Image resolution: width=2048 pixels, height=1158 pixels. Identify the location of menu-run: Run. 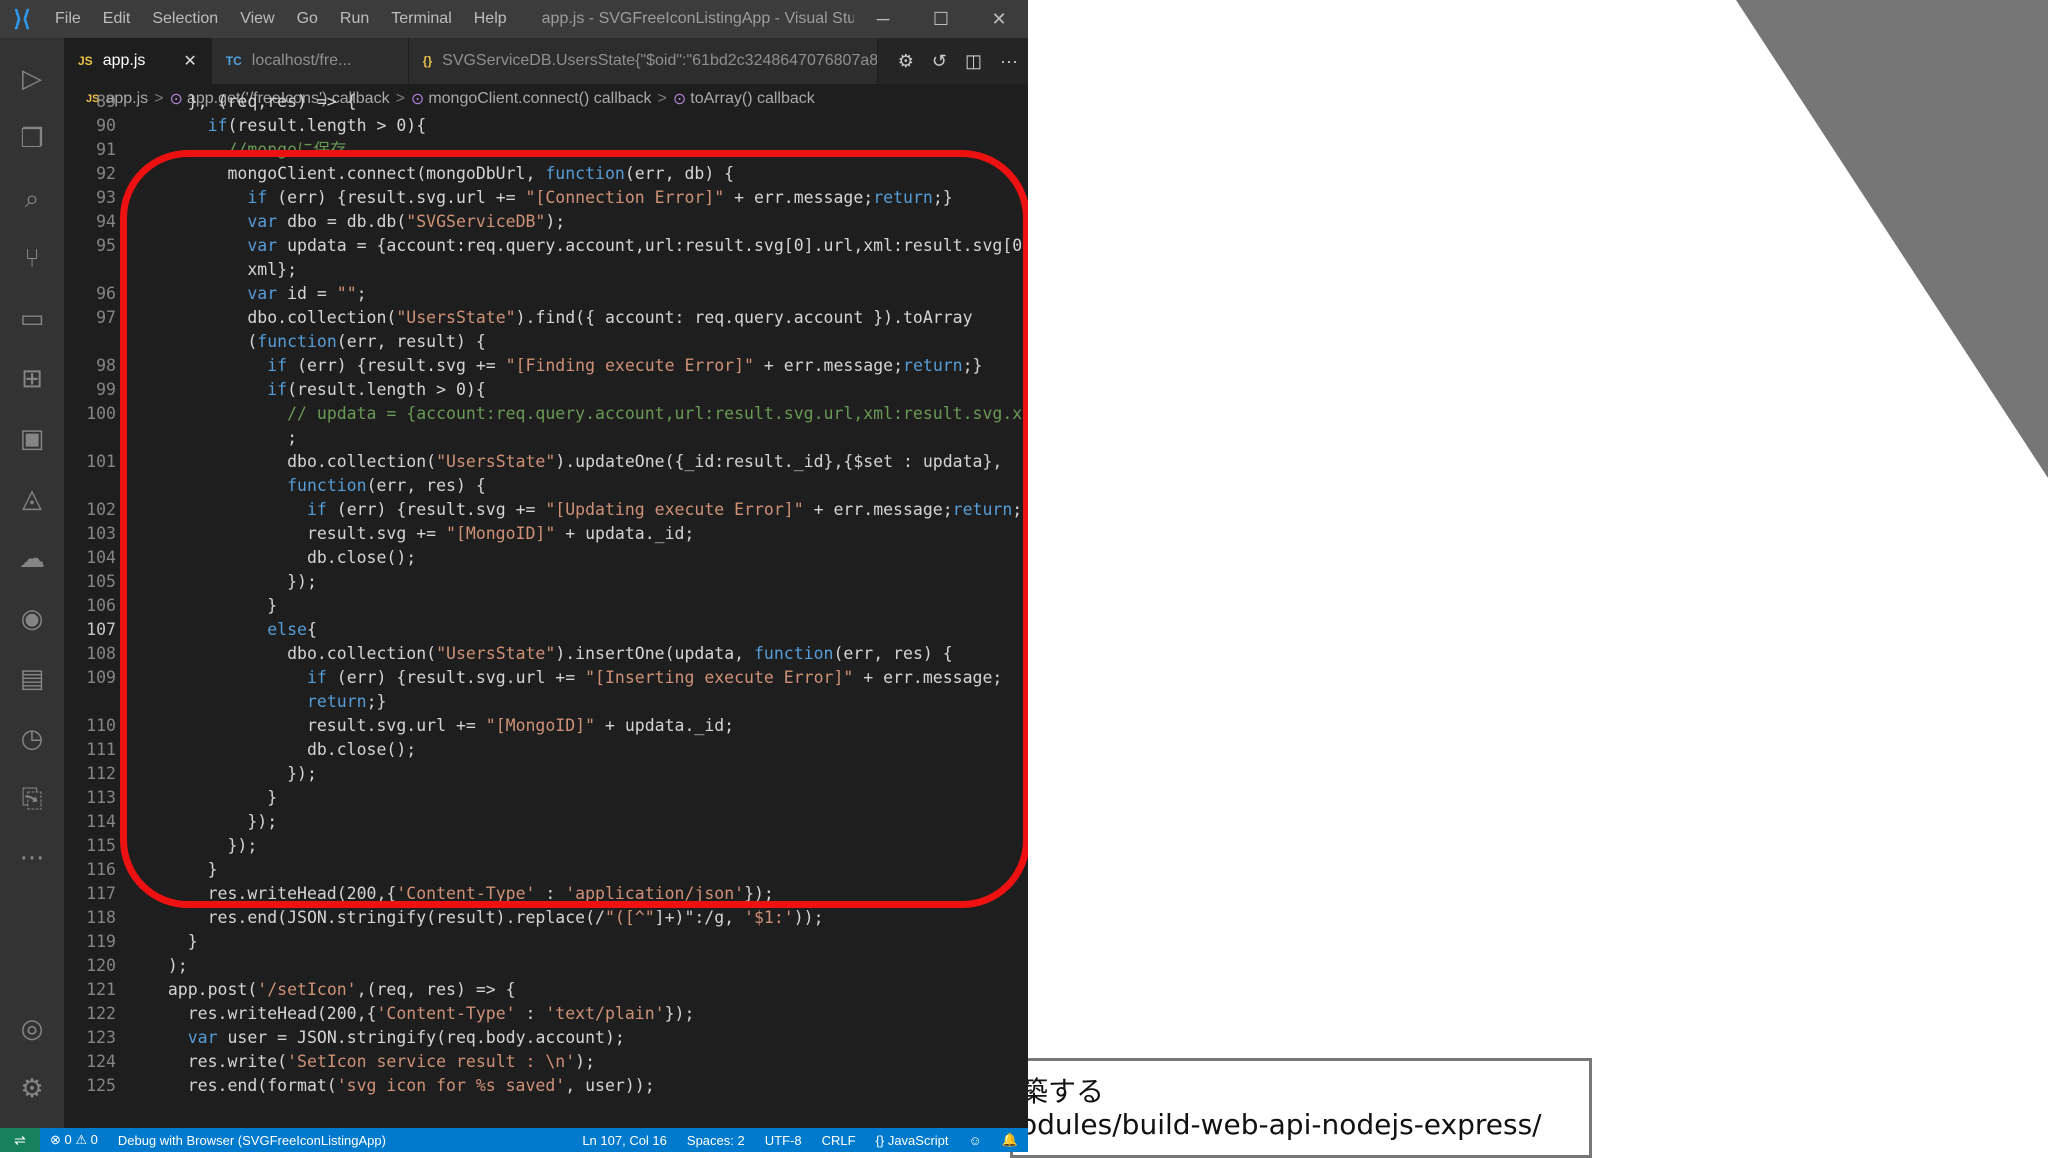
(354, 19).